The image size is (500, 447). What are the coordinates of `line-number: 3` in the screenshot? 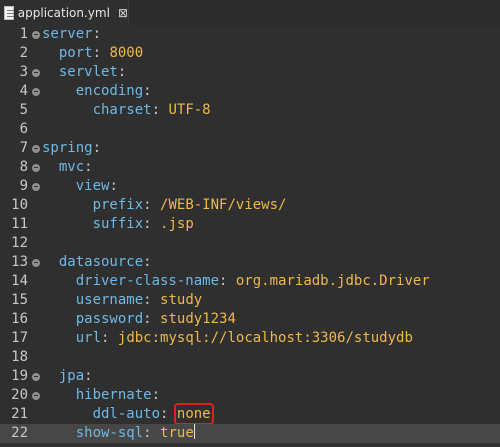 It's located at (23, 72).